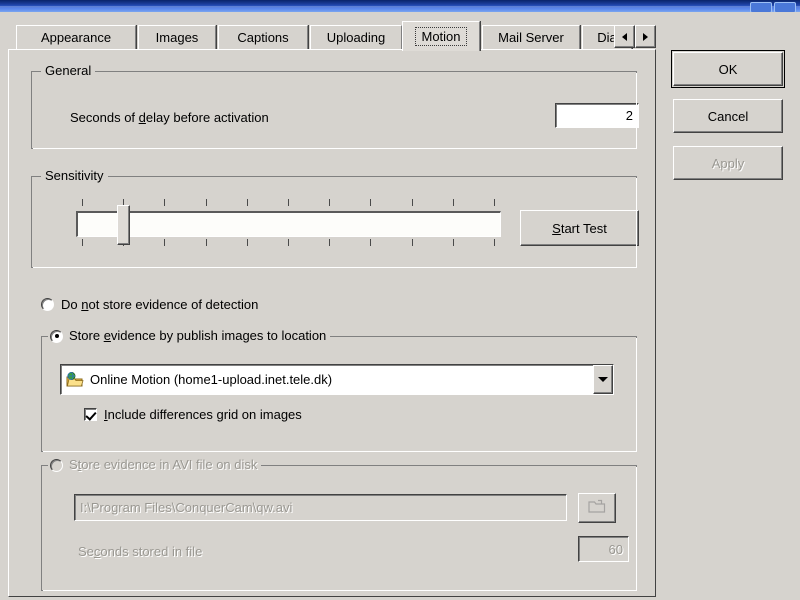 The width and height of the screenshot is (800, 600). What do you see at coordinates (603, 549) in the screenshot?
I see `seconds-stored-input: 60` at bounding box center [603, 549].